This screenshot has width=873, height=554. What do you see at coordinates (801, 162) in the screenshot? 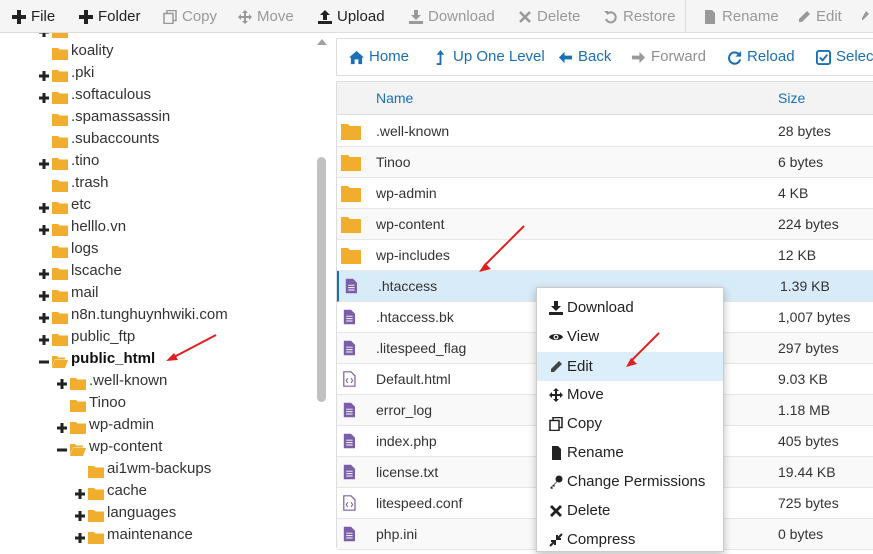
I see `file-size: 6 bytes` at bounding box center [801, 162].